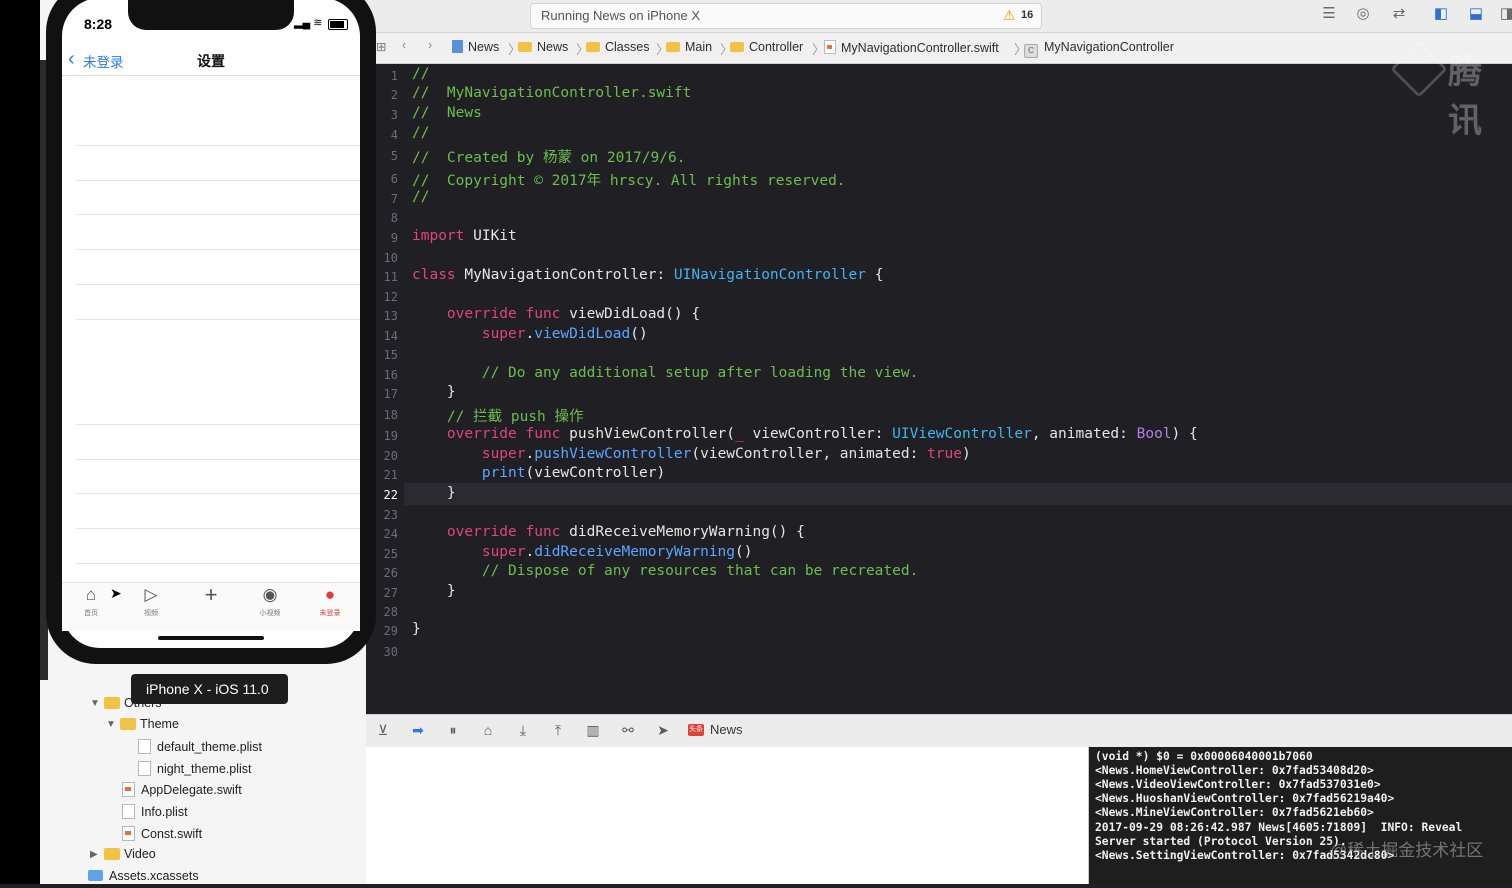 The image size is (1512, 888). Describe the element at coordinates (1027, 15) in the screenshot. I see `warning-count: 16` at that location.